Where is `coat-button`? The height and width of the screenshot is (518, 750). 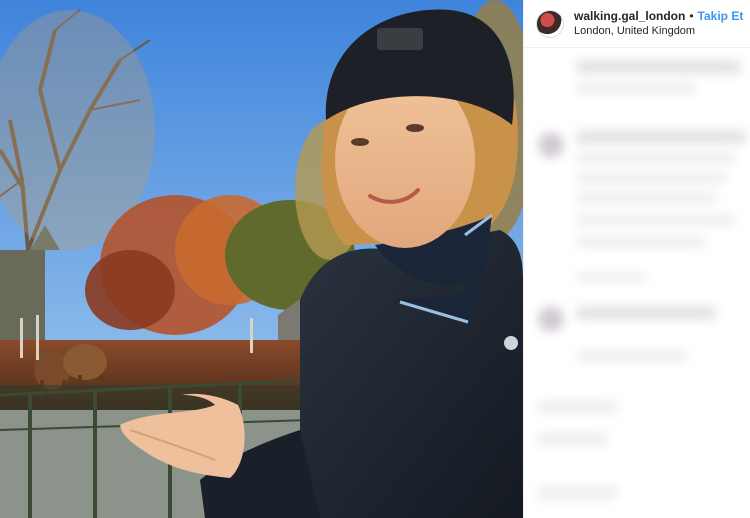
coat-button is located at coordinates (511, 343).